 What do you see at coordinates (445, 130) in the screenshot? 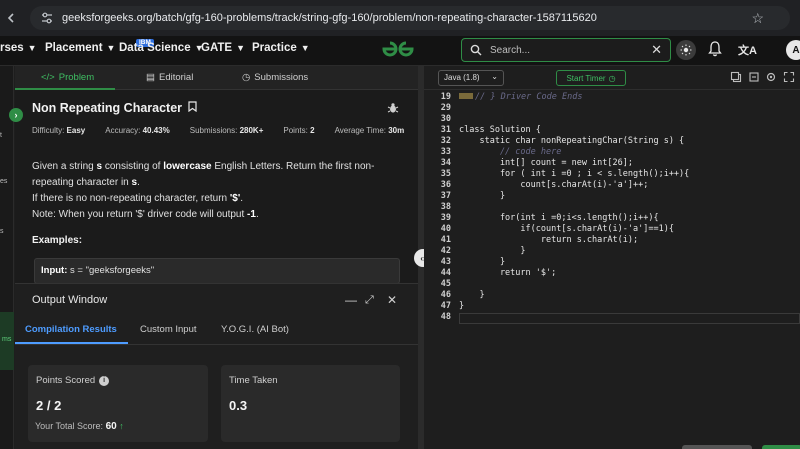
I see `line-number: 31` at bounding box center [445, 130].